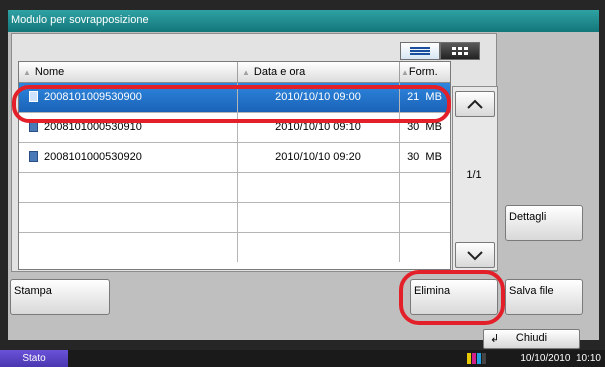  Describe the element at coordinates (452, 297) in the screenshot. I see `highlight-ring-delete` at that location.